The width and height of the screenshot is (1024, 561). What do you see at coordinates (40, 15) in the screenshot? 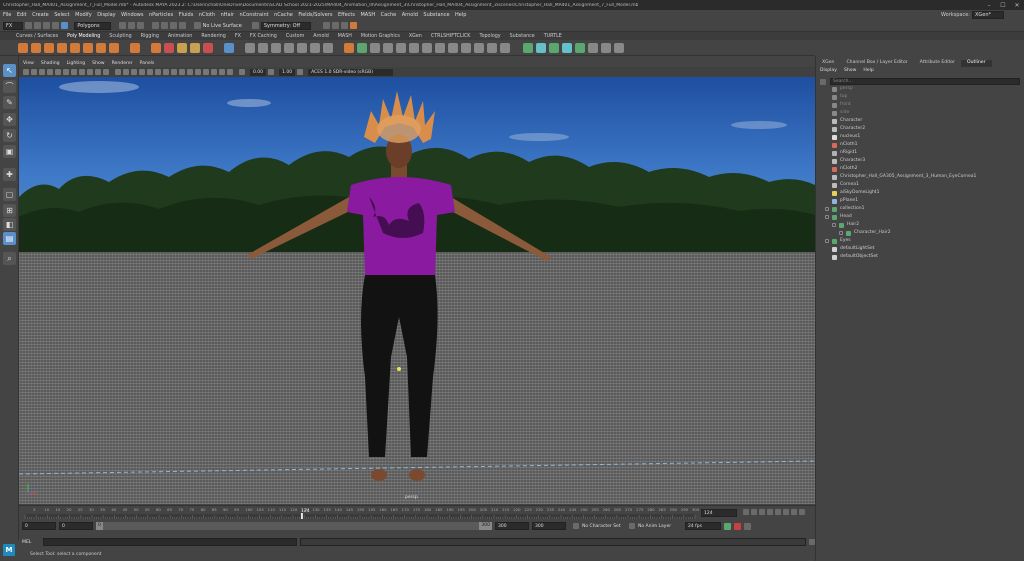
I see `menu-create: Create` at bounding box center [40, 15].